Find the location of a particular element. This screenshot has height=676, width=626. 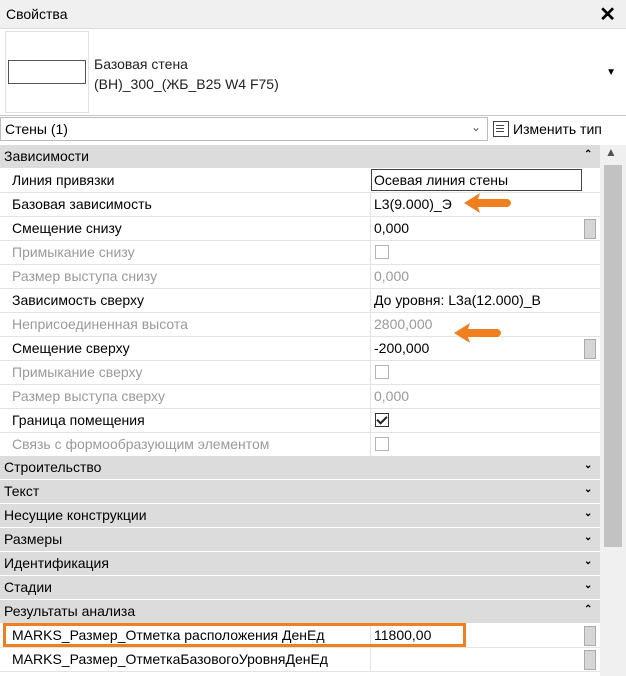

prop-related-mass: Связь с формообразующим элементом is located at coordinates (300, 445).